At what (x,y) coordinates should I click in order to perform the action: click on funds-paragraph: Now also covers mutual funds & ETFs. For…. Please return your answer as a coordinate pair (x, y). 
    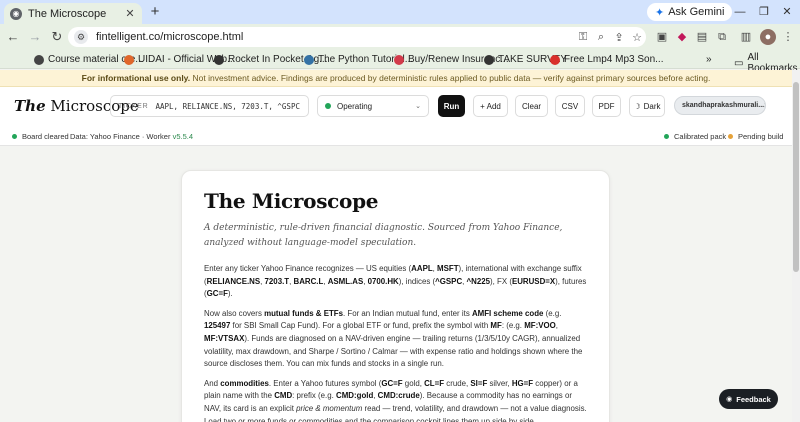
    Looking at the image, I should click on (393, 338).